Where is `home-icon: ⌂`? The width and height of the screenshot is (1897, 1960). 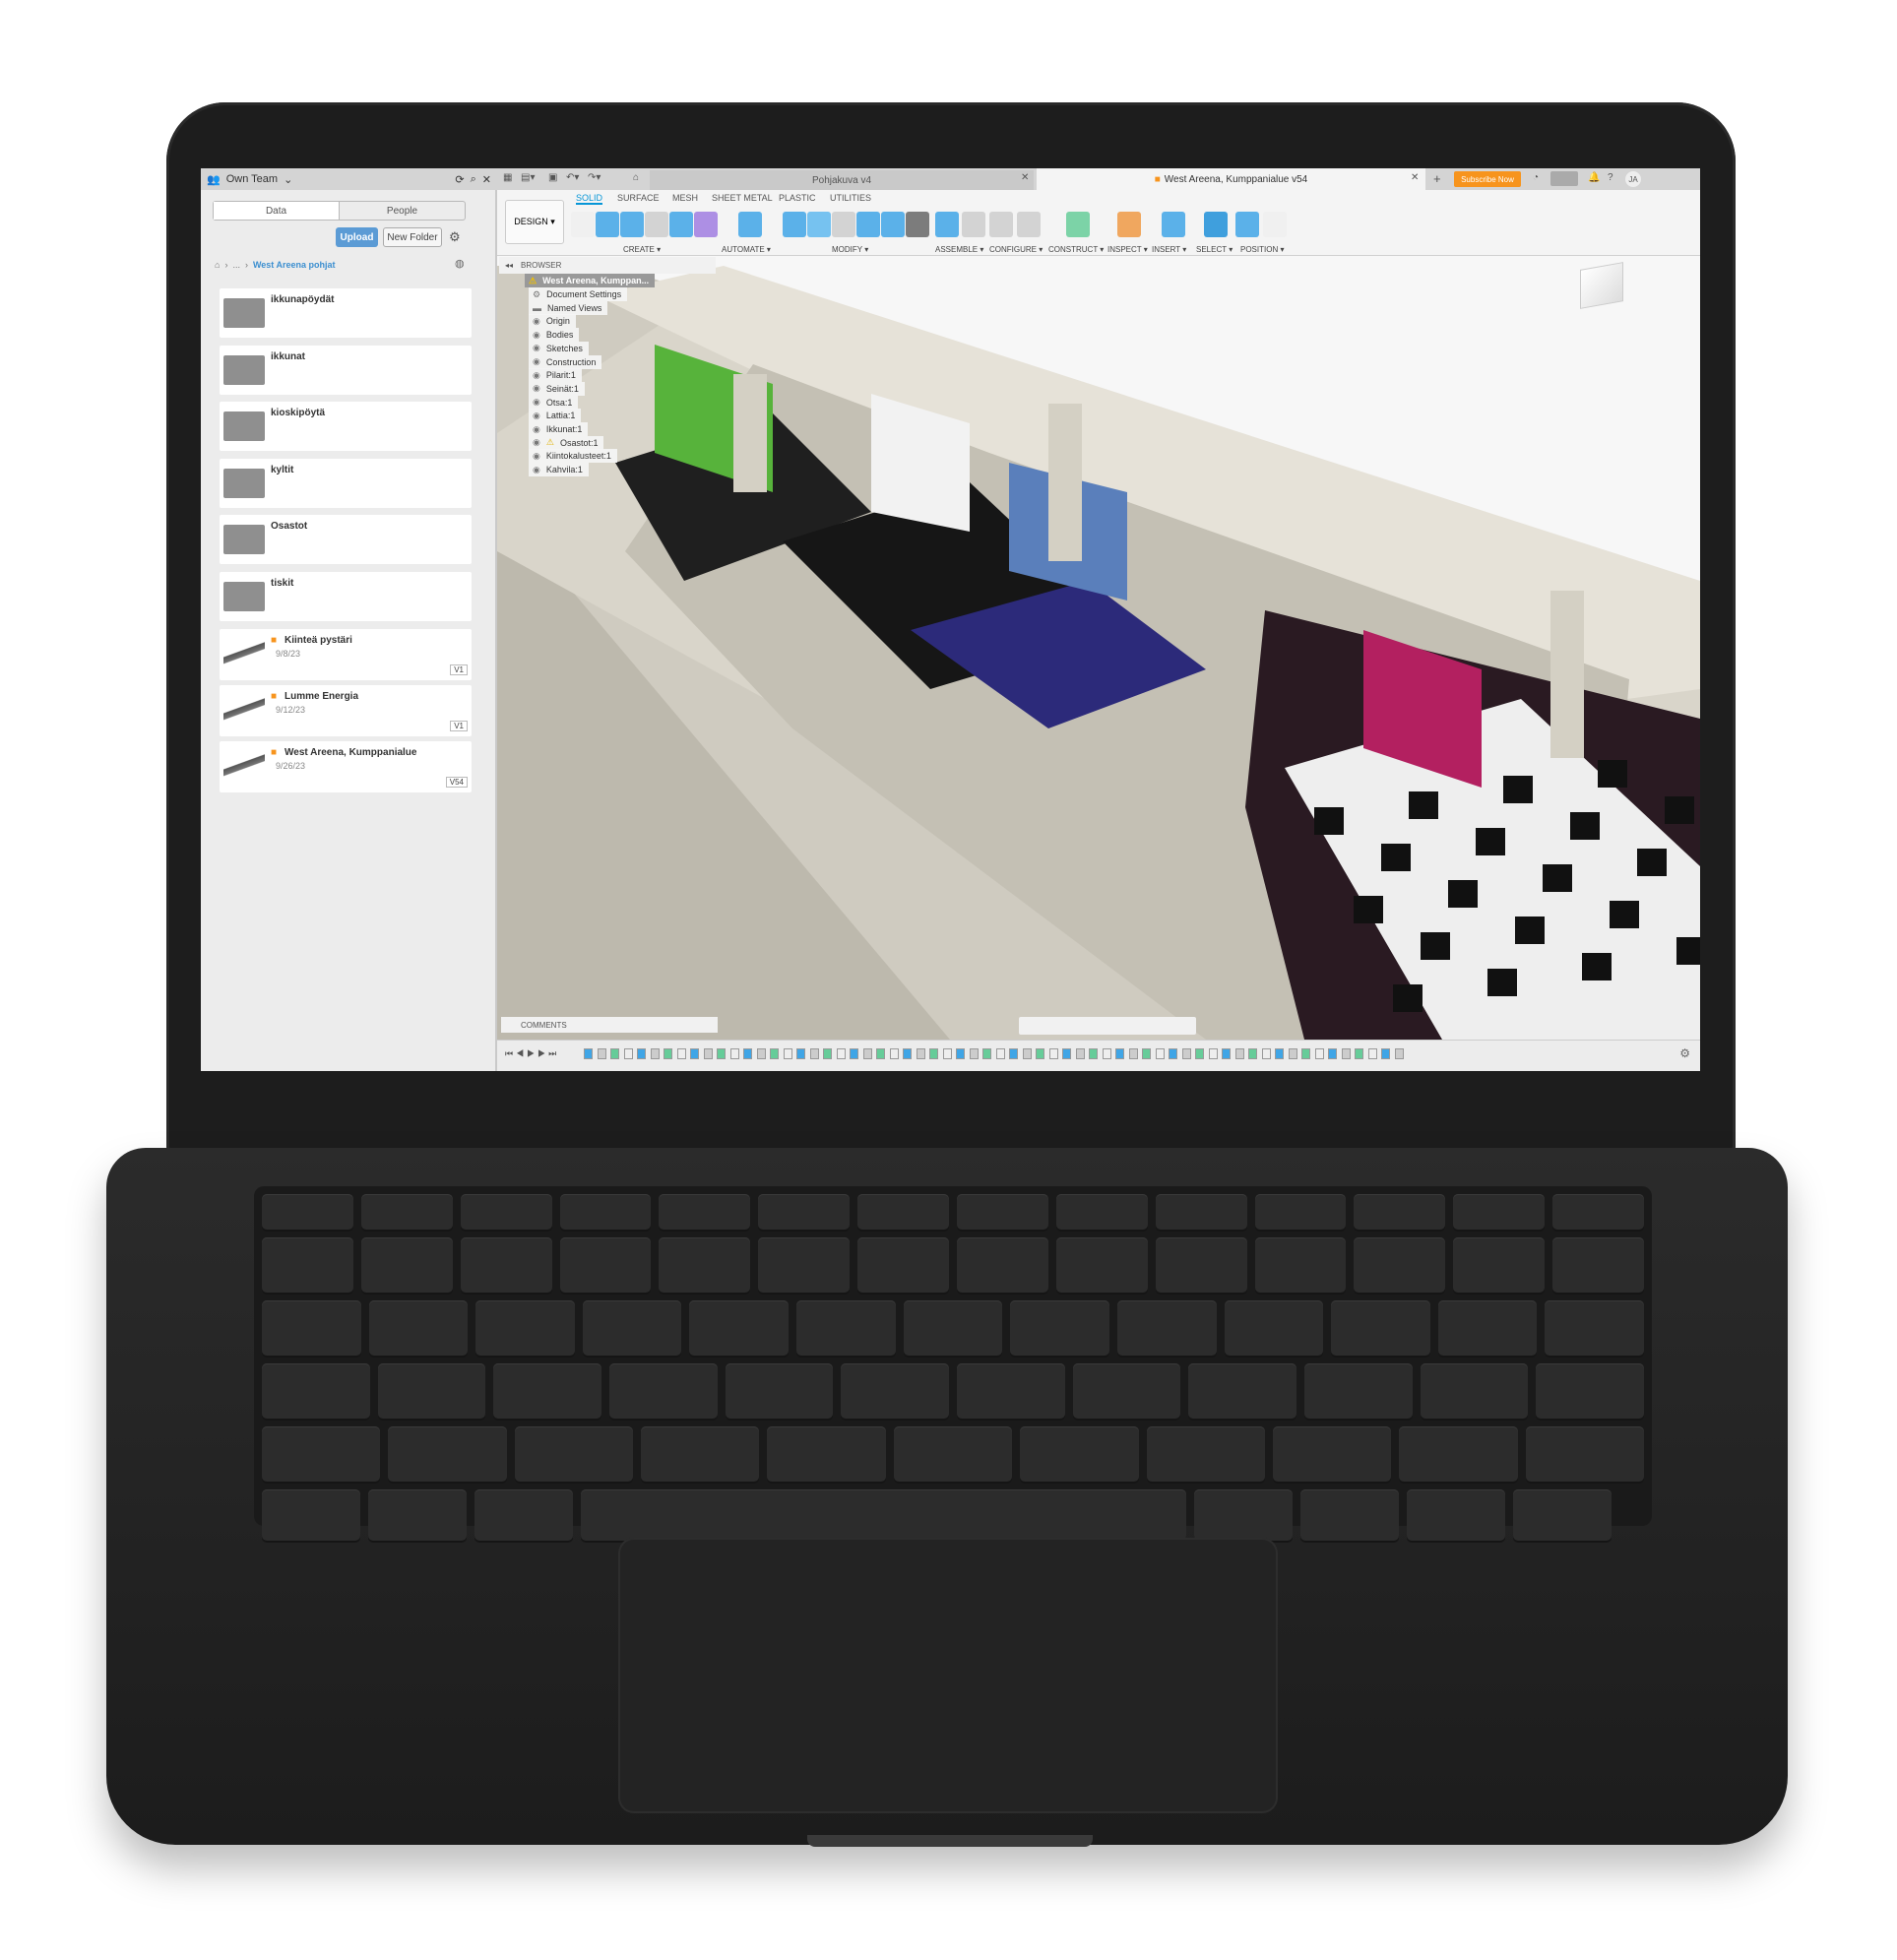 home-icon: ⌂ is located at coordinates (217, 265).